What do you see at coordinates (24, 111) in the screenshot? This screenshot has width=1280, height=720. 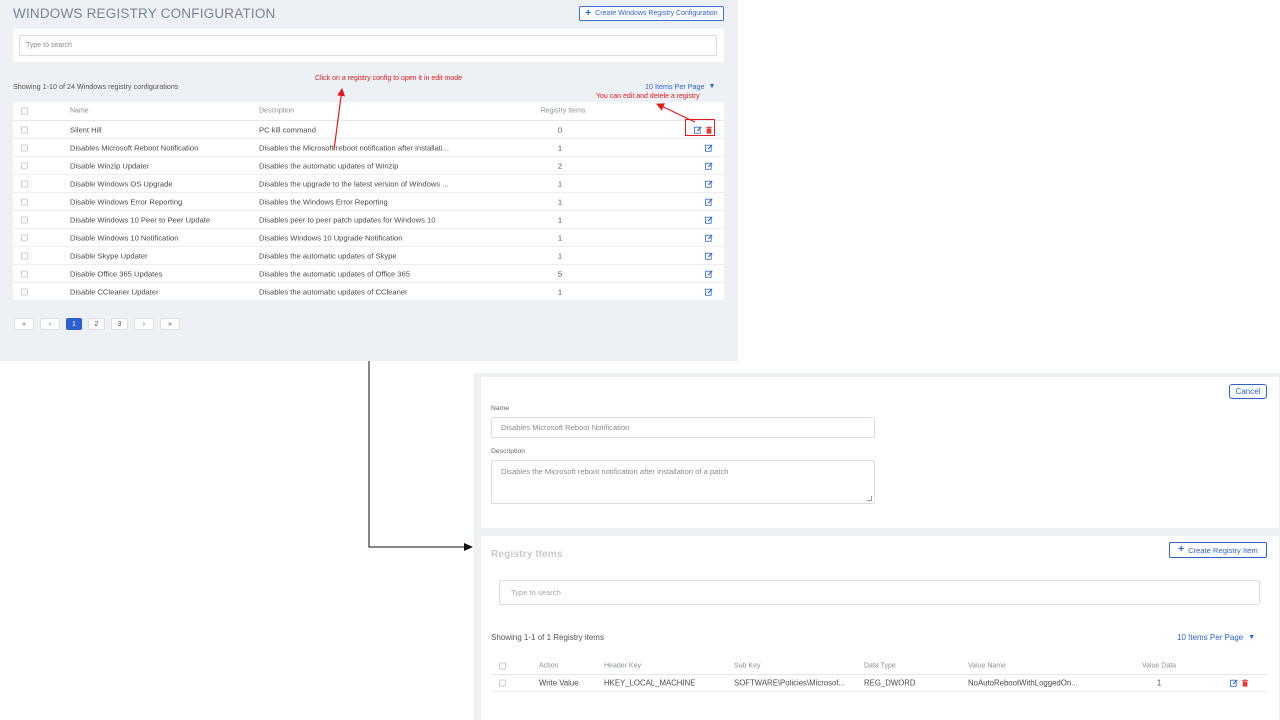 I see `select-all-checkbox` at bounding box center [24, 111].